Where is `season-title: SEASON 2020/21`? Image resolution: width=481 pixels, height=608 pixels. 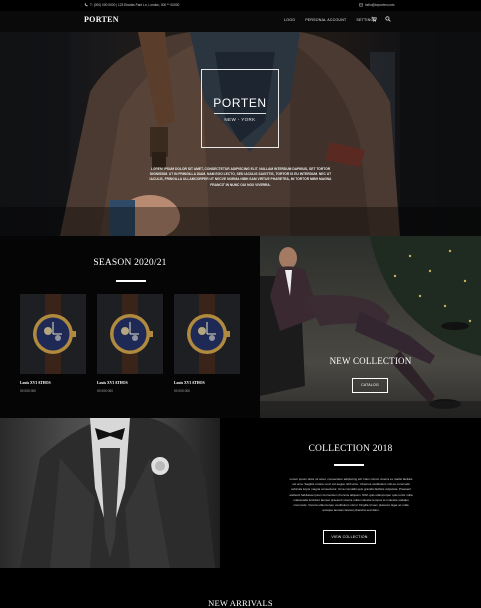 season-title: SEASON 2020/21 is located at coordinates (130, 263).